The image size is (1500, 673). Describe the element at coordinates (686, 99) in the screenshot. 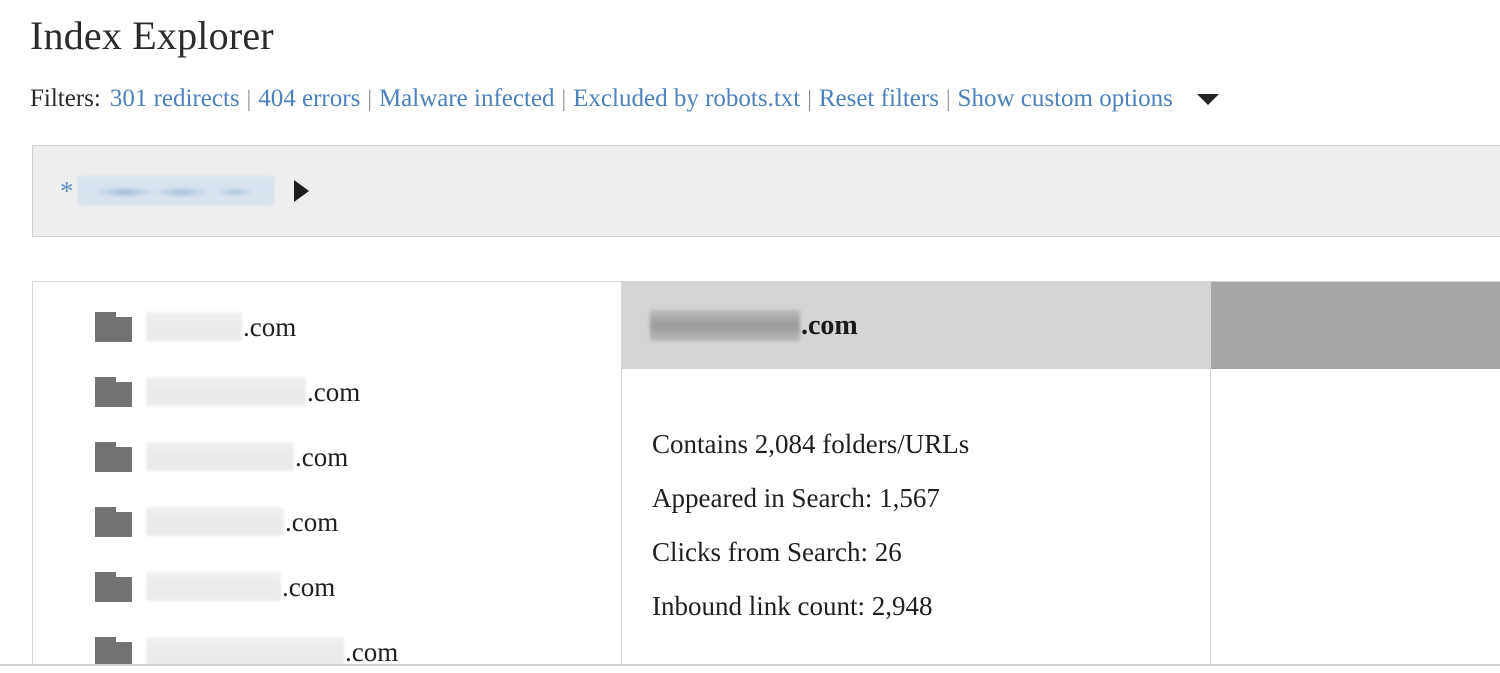

I see `filter-link-excluded-by-robots-txt: Excluded by robots.txt` at that location.